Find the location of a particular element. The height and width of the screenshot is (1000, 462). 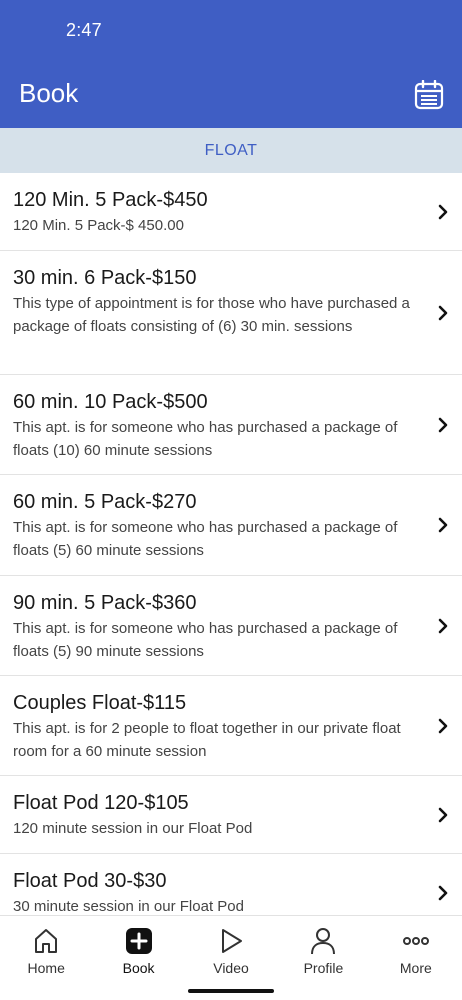

calendar-button is located at coordinates (429, 95).